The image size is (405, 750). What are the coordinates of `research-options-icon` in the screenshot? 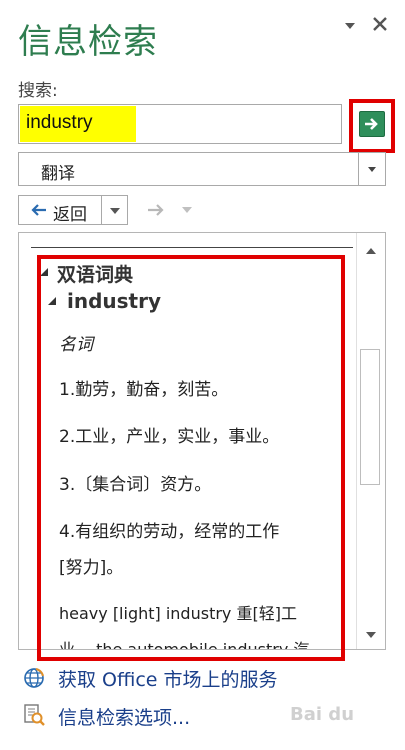 It's located at (34, 715).